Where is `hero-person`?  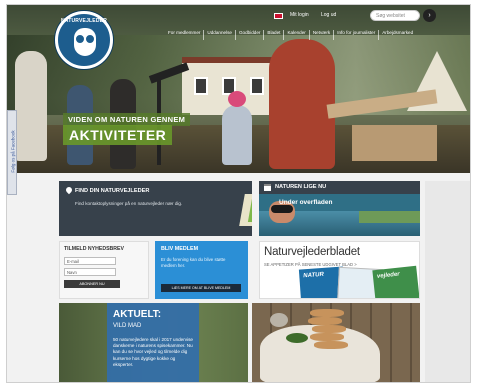 hero-person is located at coordinates (31, 106).